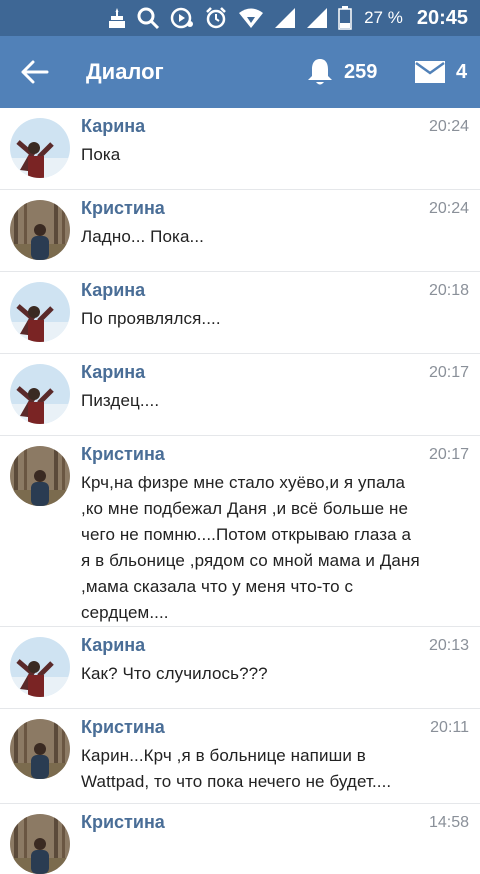 This screenshot has width=480, height=874. What do you see at coordinates (341, 72) in the screenshot?
I see `notifications-button: 259` at bounding box center [341, 72].